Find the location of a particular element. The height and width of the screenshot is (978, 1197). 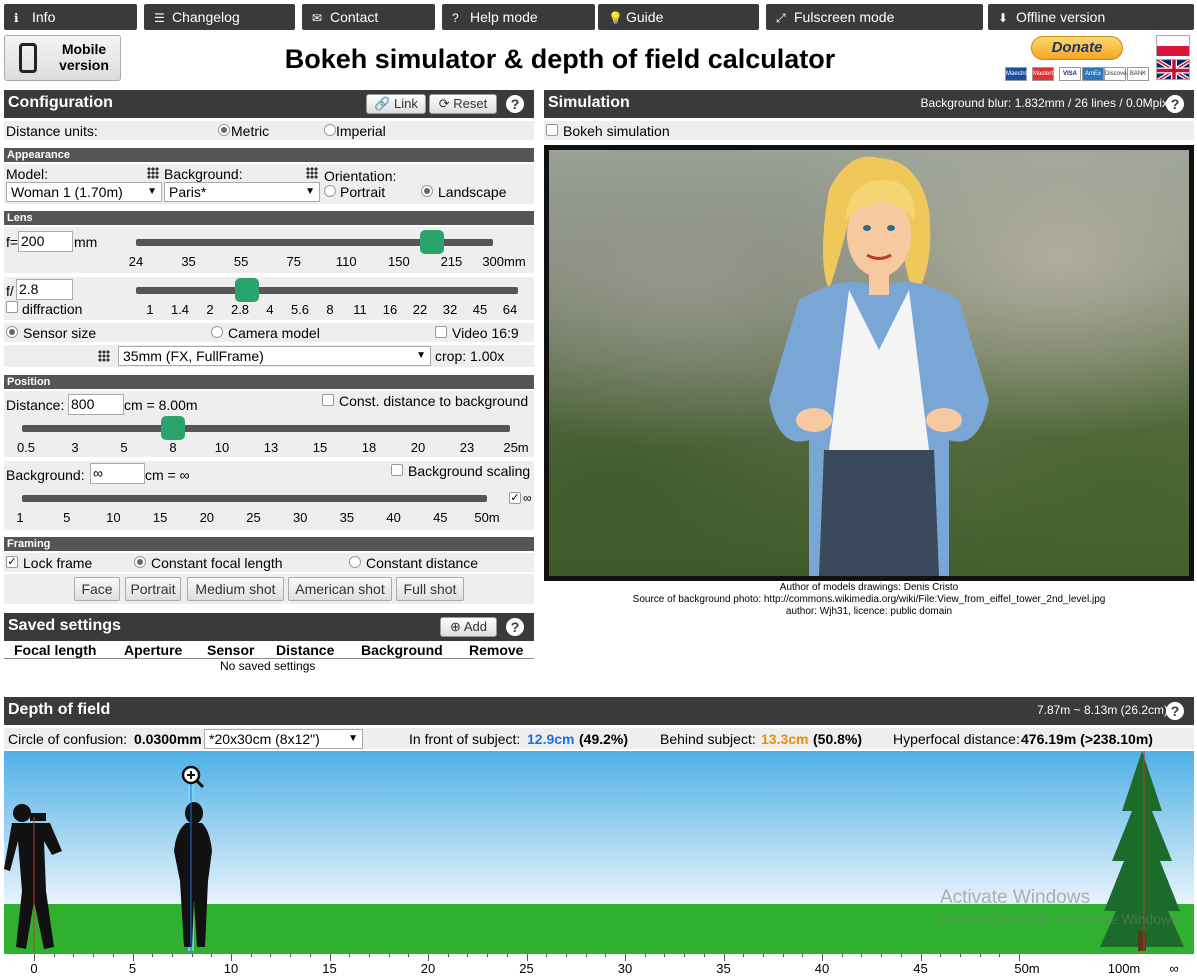

slider-tick-label: 300mm is located at coordinates (504, 261).